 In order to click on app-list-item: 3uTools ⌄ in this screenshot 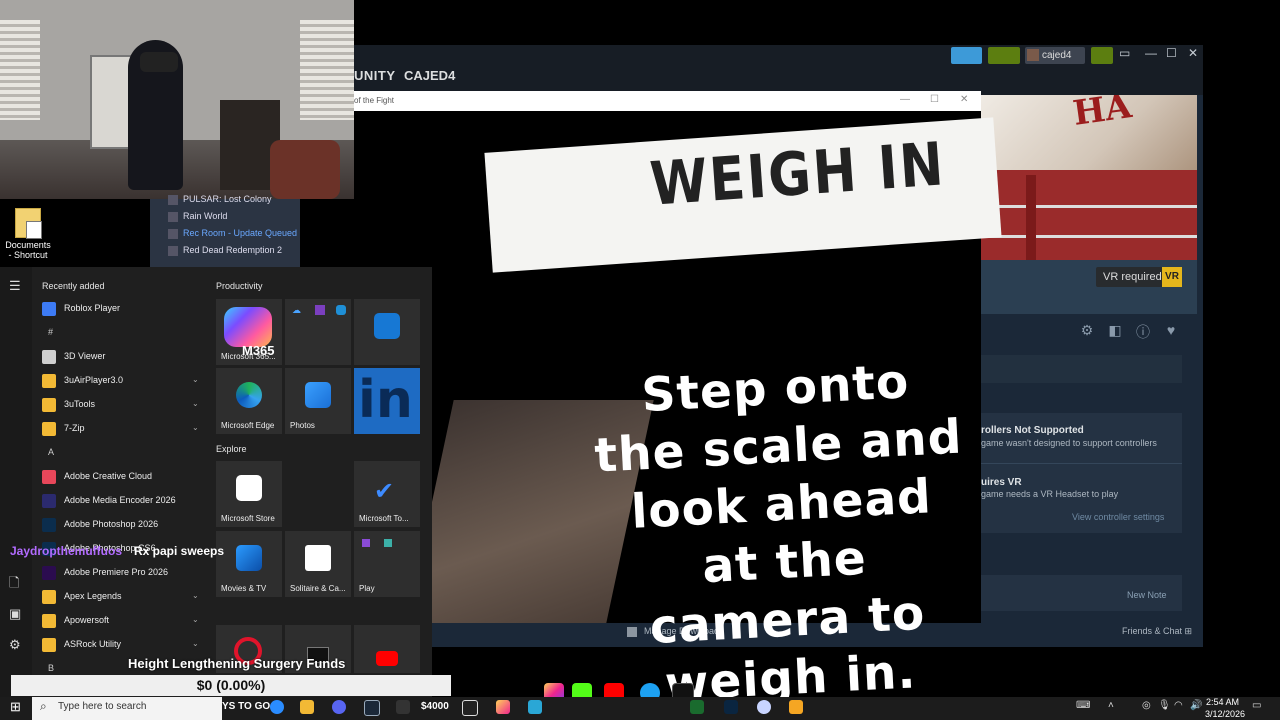, I will do `click(120, 404)`.